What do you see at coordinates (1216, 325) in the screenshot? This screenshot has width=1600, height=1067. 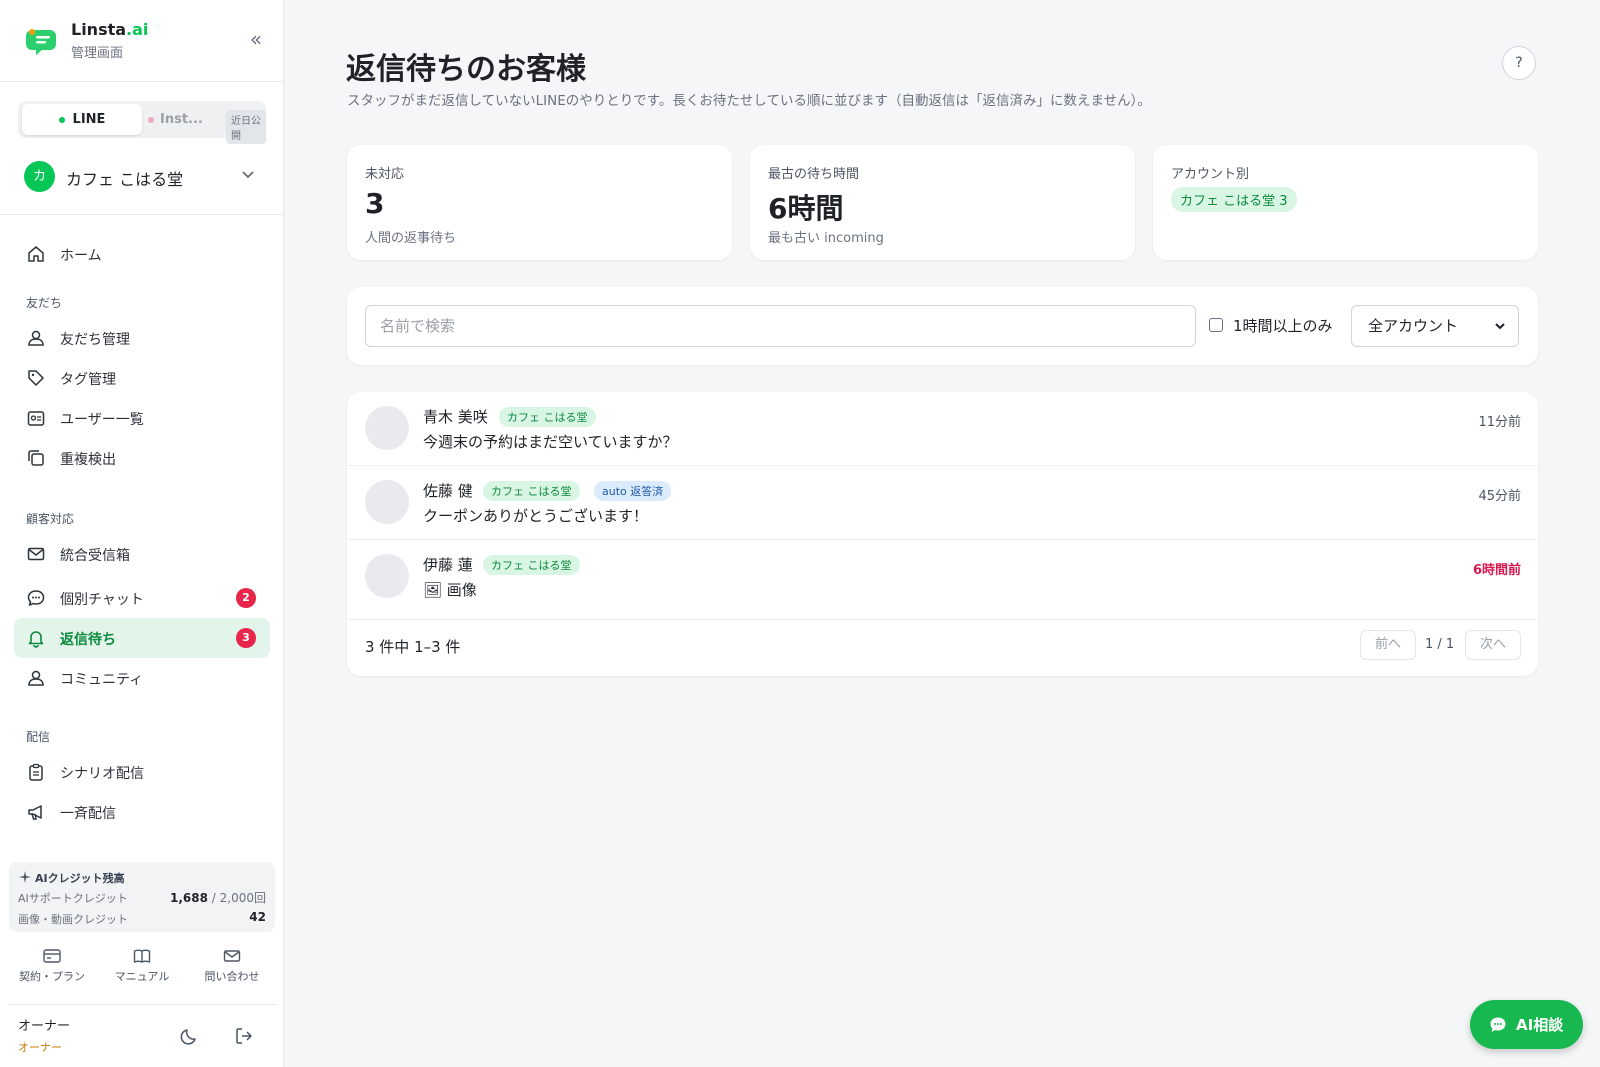 I see `hour-filter-checkbox` at bounding box center [1216, 325].